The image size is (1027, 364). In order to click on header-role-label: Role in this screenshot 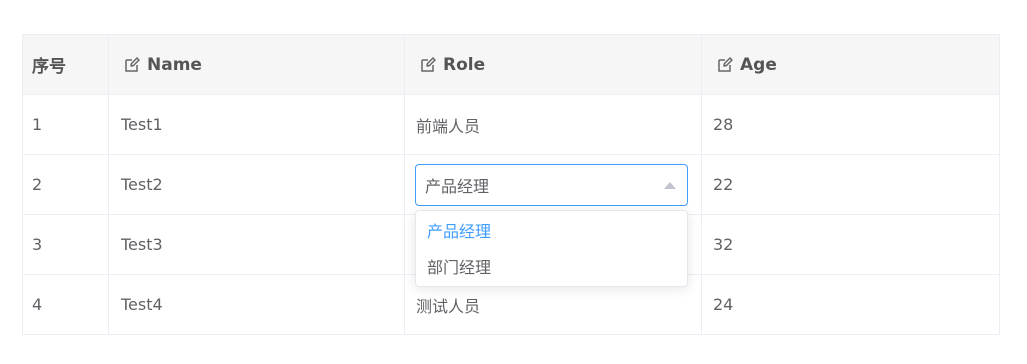, I will do `click(464, 64)`.